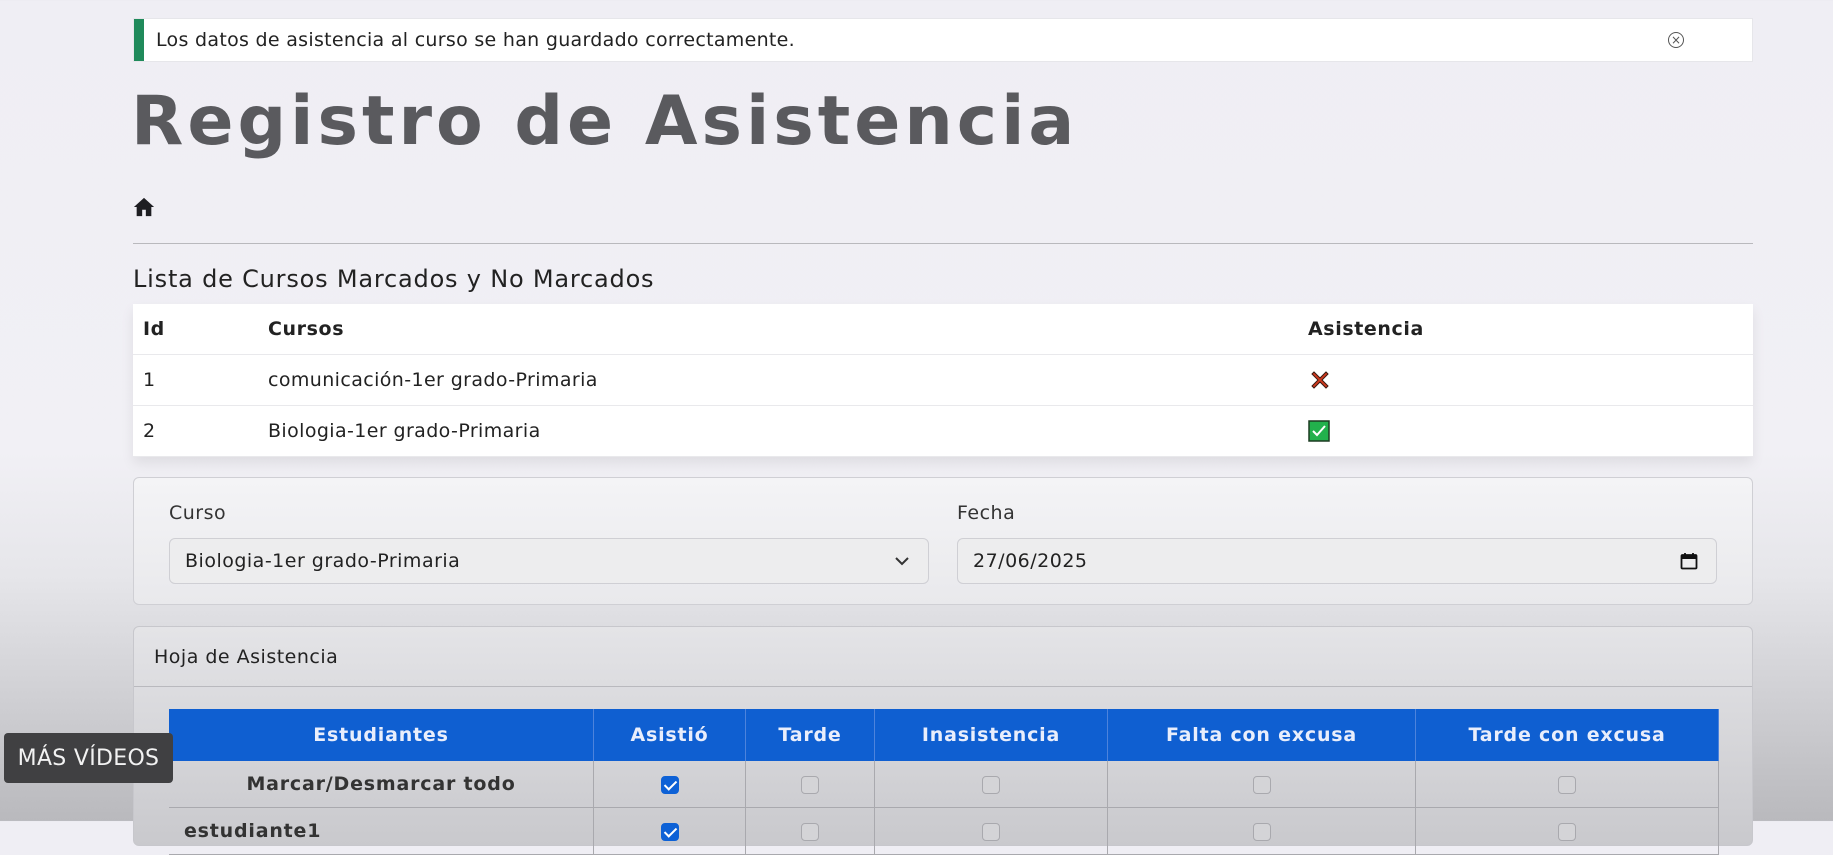 This screenshot has height=855, width=1833. Describe the element at coordinates (986, 513) in the screenshot. I see `date-label: Fecha` at that location.